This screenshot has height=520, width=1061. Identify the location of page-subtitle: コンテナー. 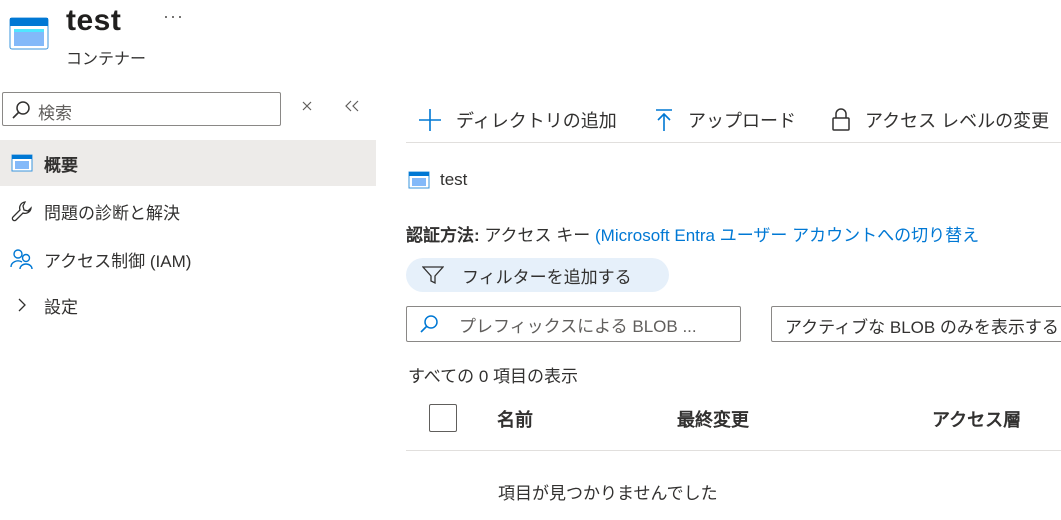
(106, 59).